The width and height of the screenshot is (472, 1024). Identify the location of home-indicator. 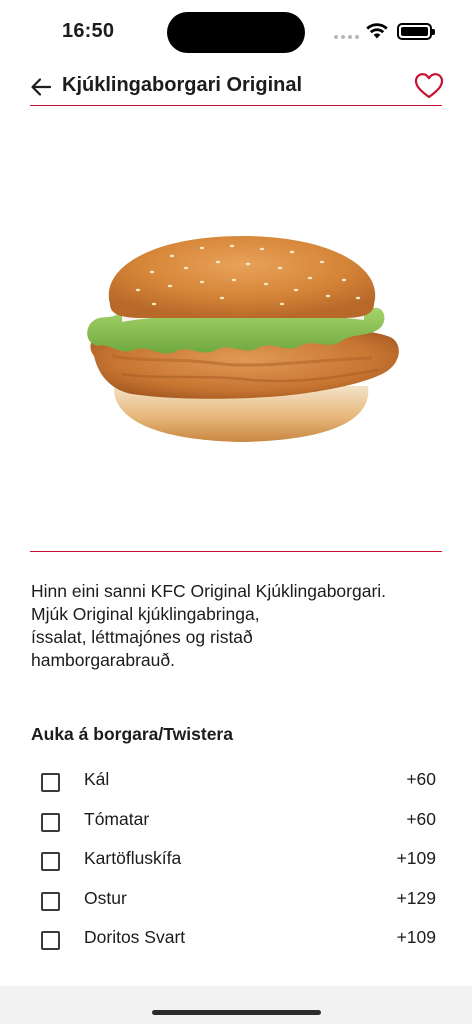
(236, 1012).